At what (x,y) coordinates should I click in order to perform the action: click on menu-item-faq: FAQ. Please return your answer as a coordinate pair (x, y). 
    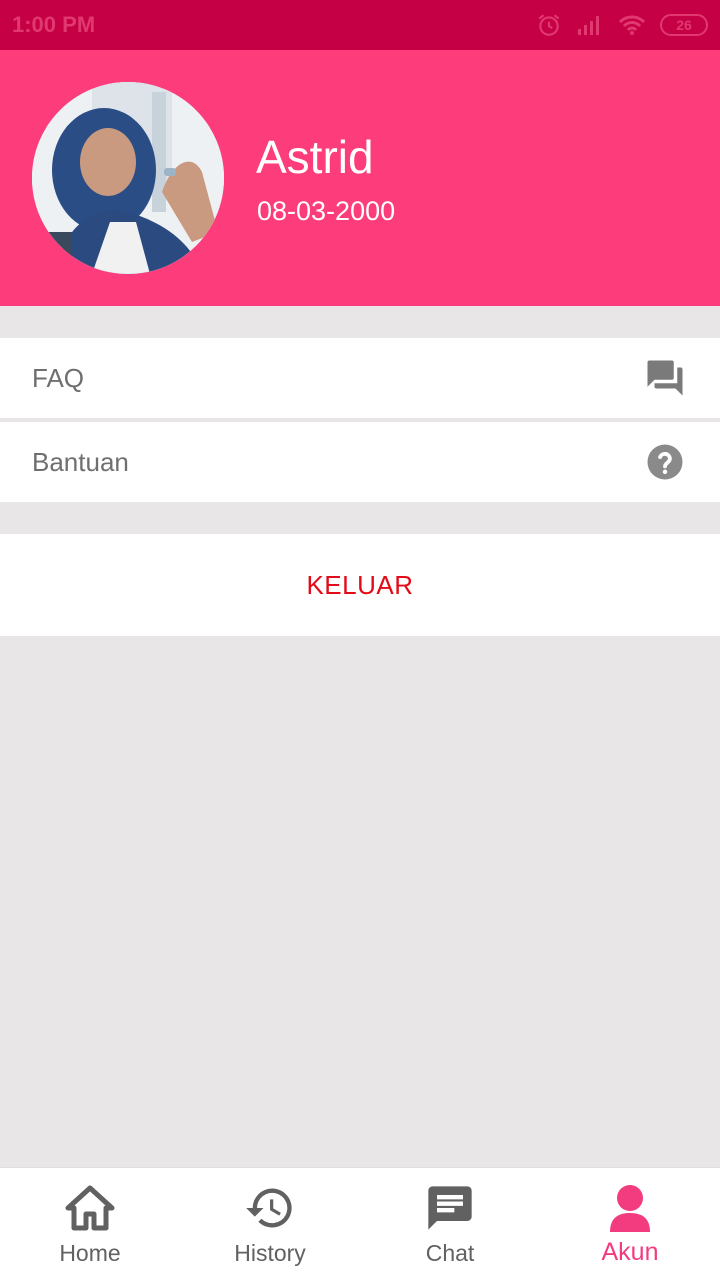
    Looking at the image, I should click on (360, 378).